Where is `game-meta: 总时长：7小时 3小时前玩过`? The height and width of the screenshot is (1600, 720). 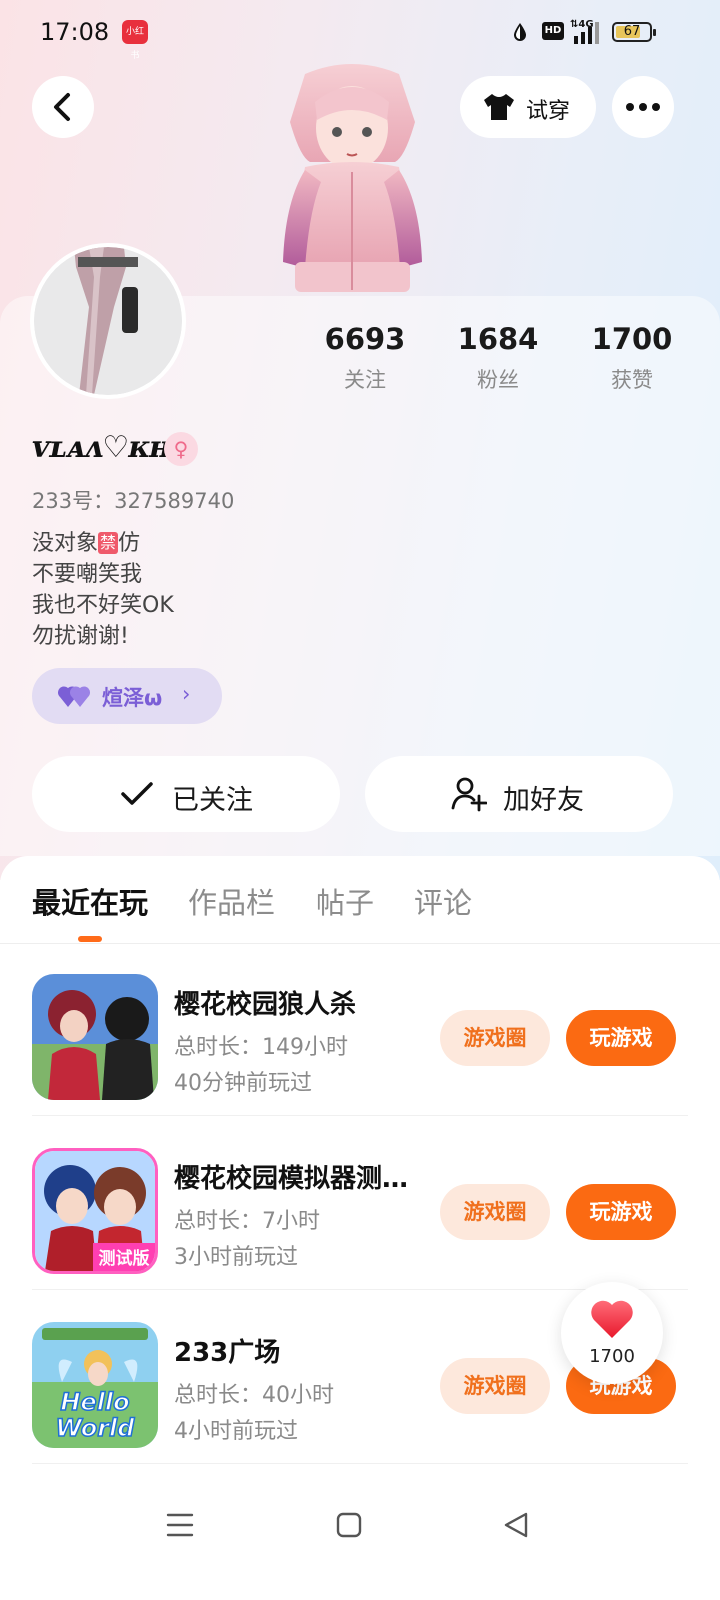
game-meta: 总时长：7小时 3小时前玩过 is located at coordinates (247, 1240).